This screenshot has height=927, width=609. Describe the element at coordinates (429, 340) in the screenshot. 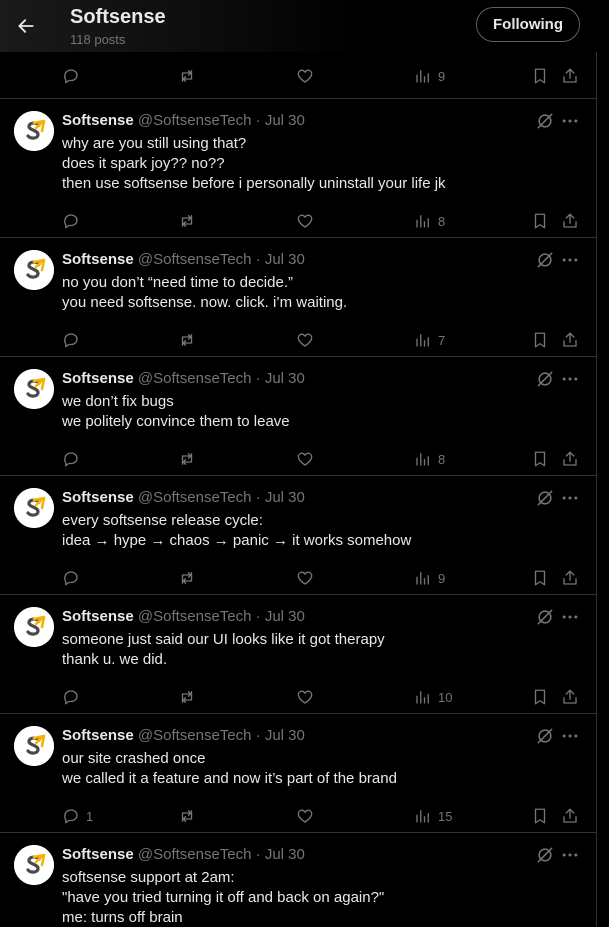

I see `views-button: 7` at that location.